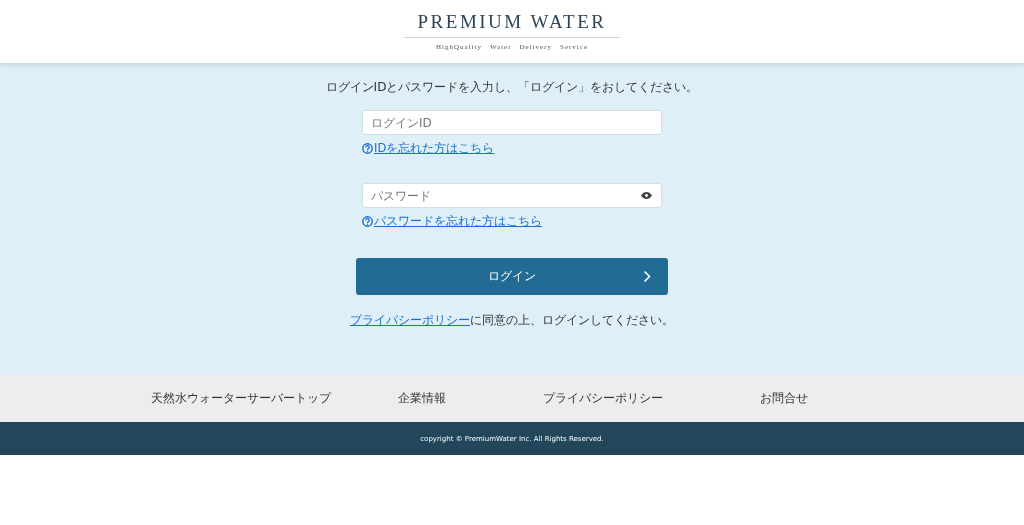  What do you see at coordinates (512, 195) in the screenshot?
I see `password-field: パスワード` at bounding box center [512, 195].